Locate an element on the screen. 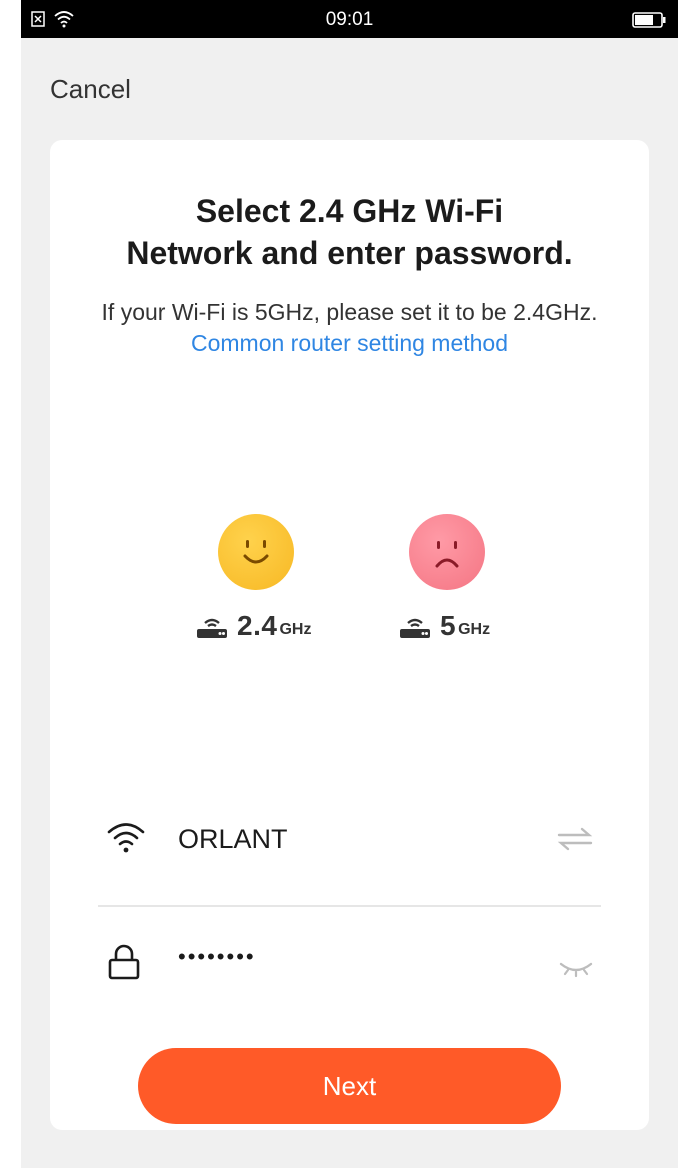 Image resolution: width=681 pixels, height=1168 pixels. band-5ghz: 5 GHz is located at coordinates (444, 626).